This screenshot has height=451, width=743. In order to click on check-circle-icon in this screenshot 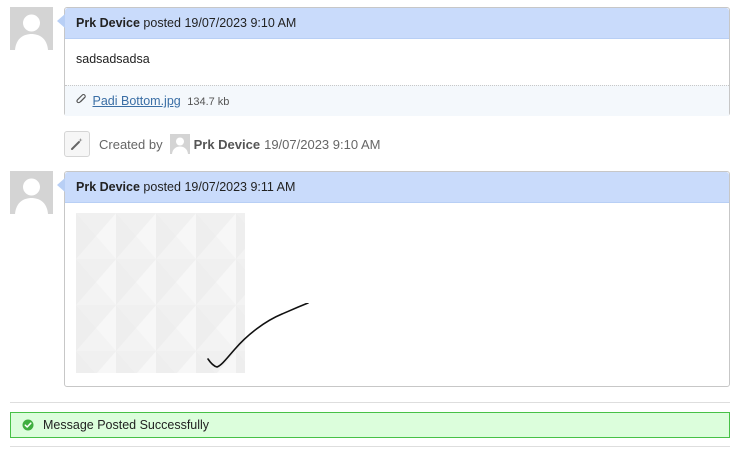, I will do `click(28, 425)`.